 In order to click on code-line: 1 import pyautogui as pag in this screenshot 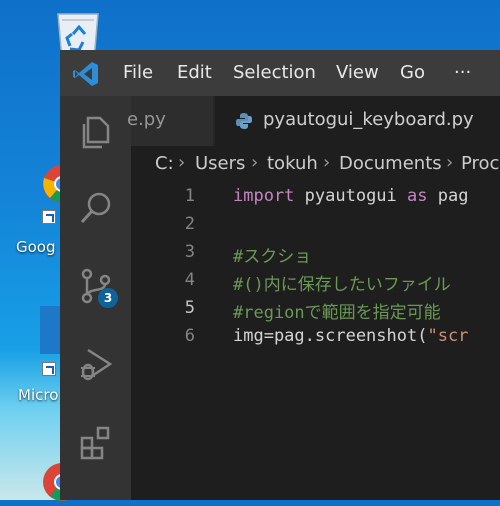, I will do `click(315, 200)`.